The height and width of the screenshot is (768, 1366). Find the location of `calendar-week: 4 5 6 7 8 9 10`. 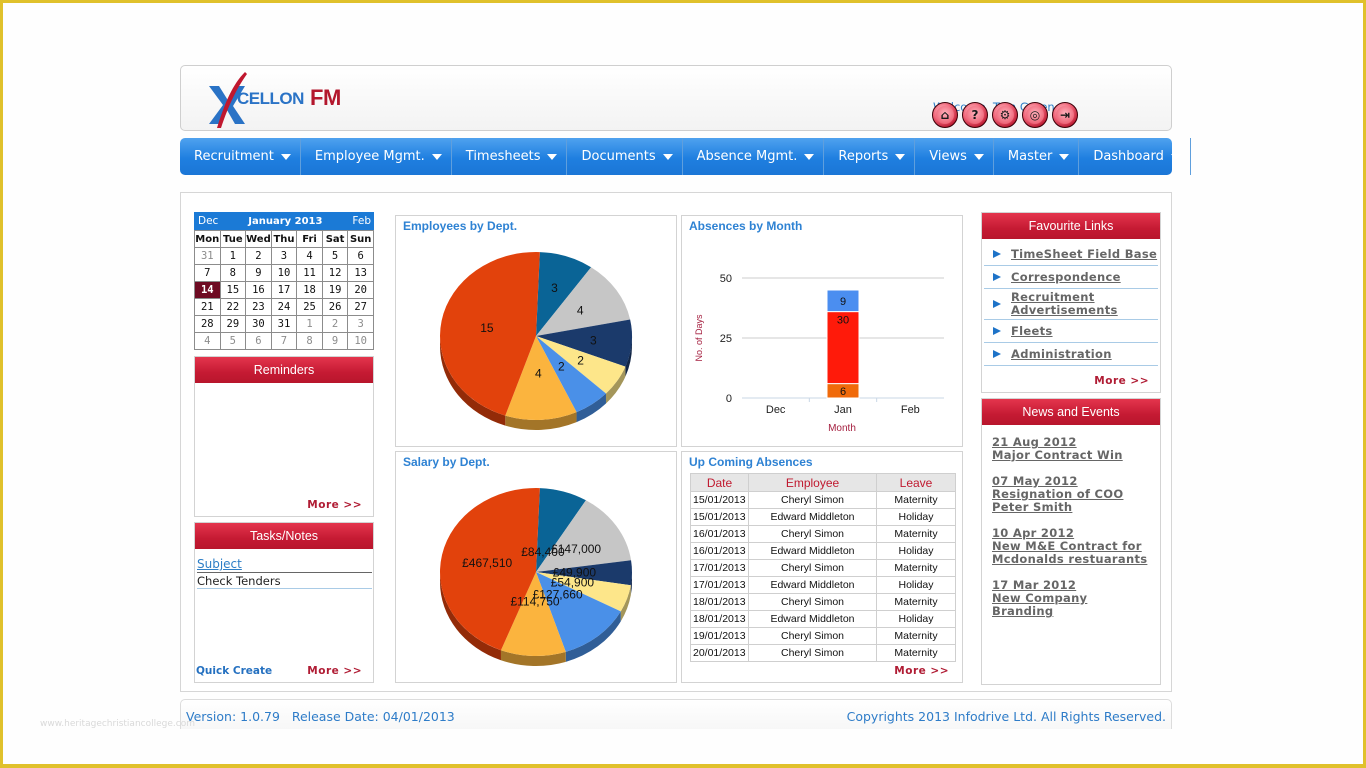

calendar-week: 4 5 6 7 8 9 10 is located at coordinates (284, 341).